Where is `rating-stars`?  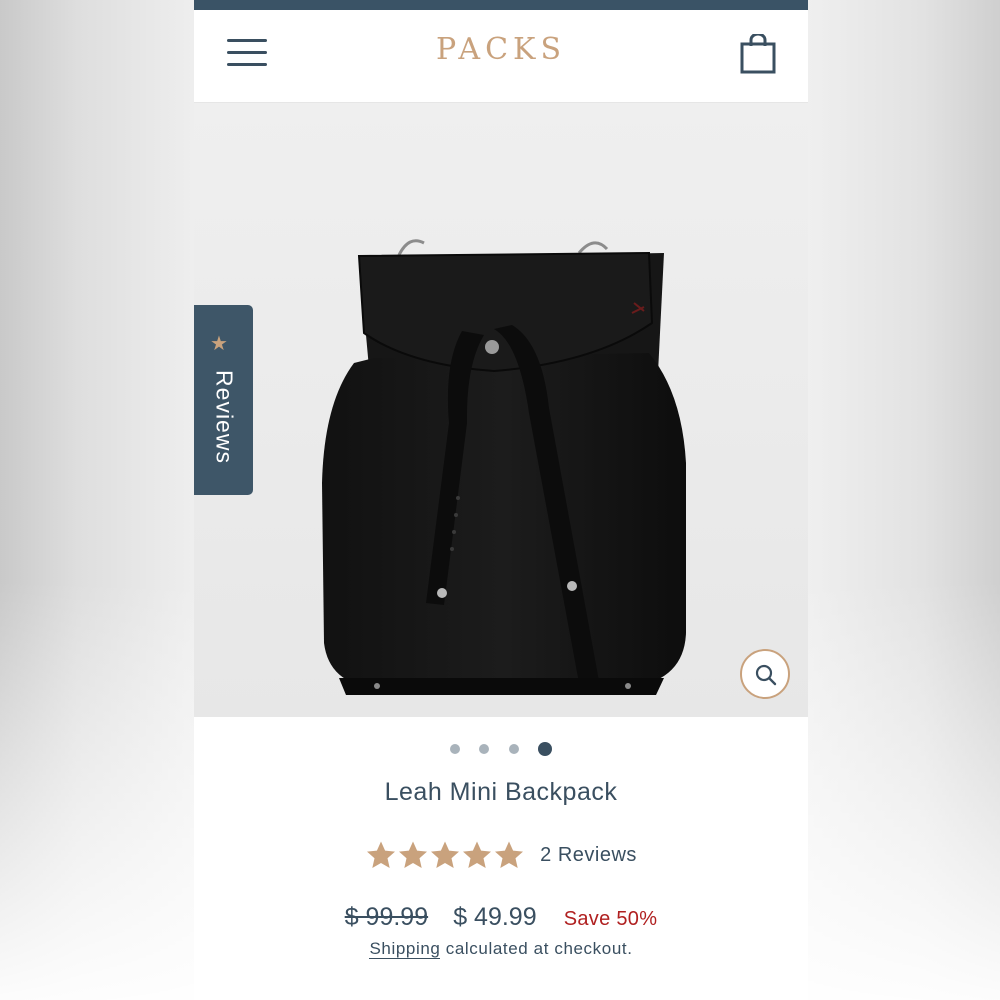 rating-stars is located at coordinates (445, 855).